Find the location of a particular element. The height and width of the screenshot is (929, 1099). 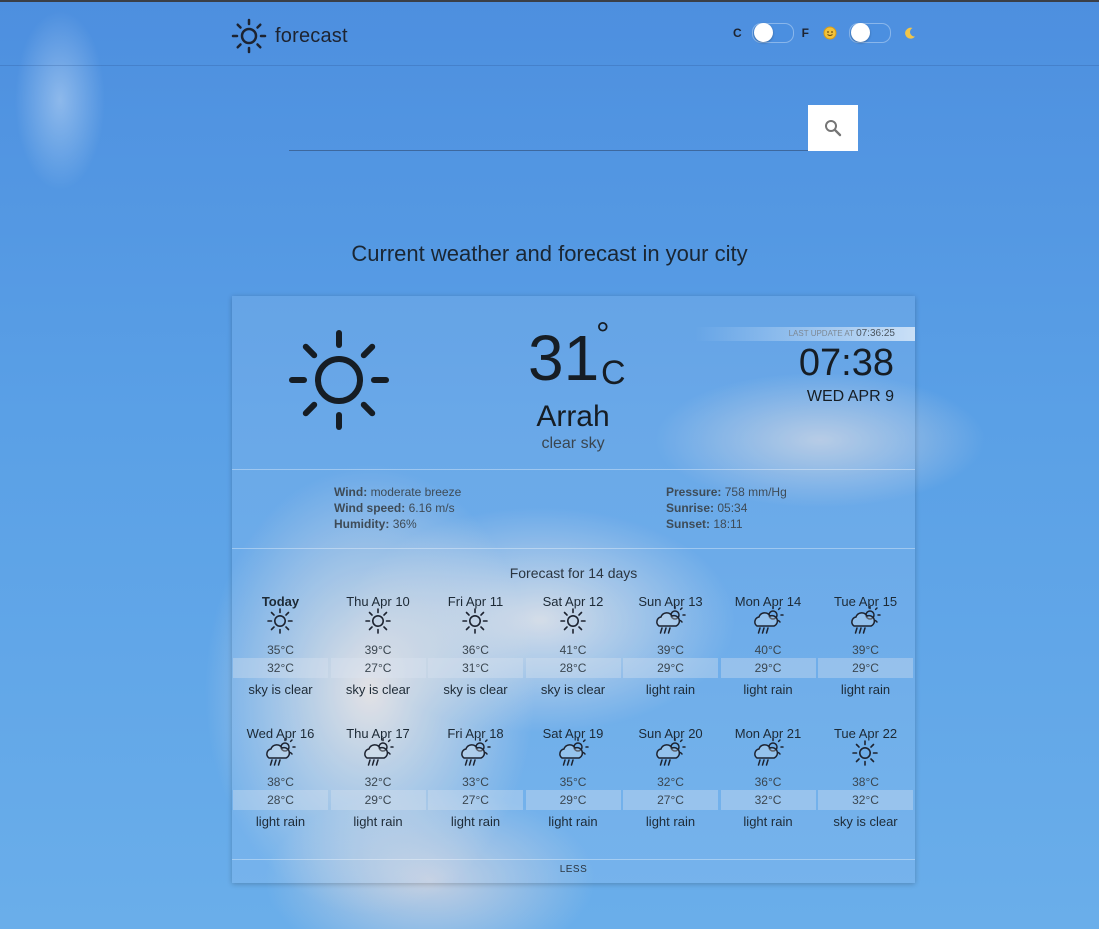

theme-toggle-knob is located at coordinates (861, 32).